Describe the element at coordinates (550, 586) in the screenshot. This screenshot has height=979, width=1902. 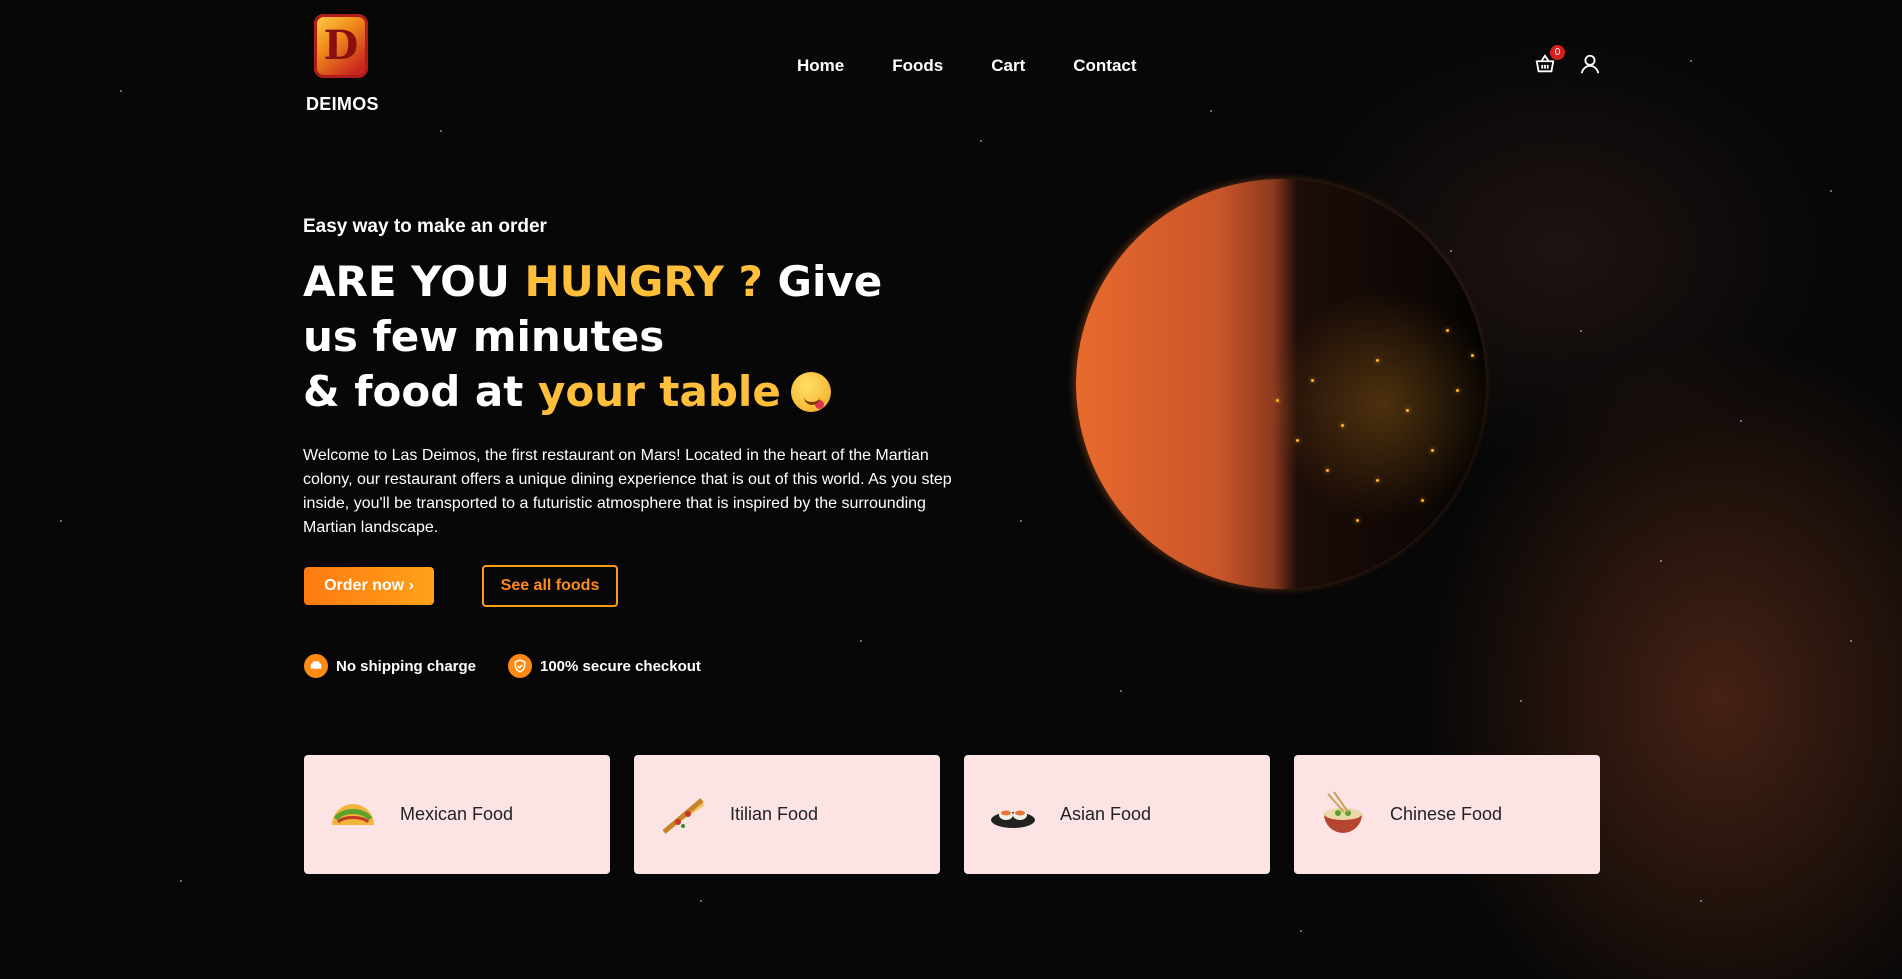
I see `see-all-foods-button: See all foods` at that location.